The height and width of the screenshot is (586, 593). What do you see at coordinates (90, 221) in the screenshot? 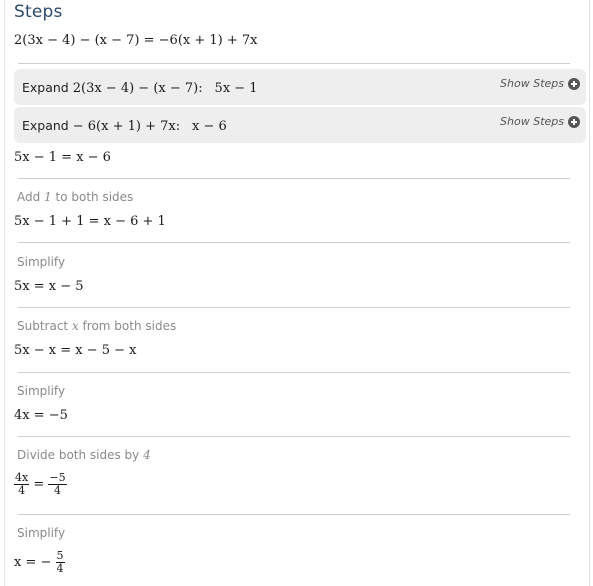
I see `step-result-1: 5x − 1 + 1 = x − 6 + 1` at bounding box center [90, 221].